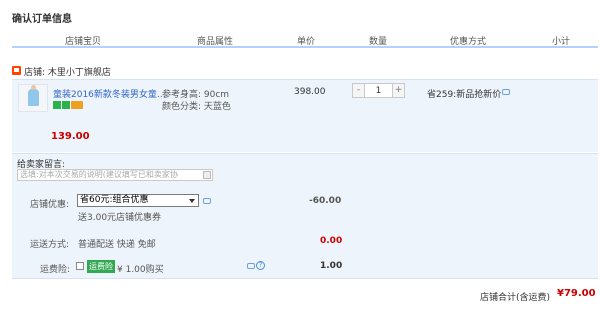 This screenshot has width=600, height=311. What do you see at coordinates (114, 200) in the screenshot?
I see `shop-discount-selected: 省60元:组合优惠` at bounding box center [114, 200].